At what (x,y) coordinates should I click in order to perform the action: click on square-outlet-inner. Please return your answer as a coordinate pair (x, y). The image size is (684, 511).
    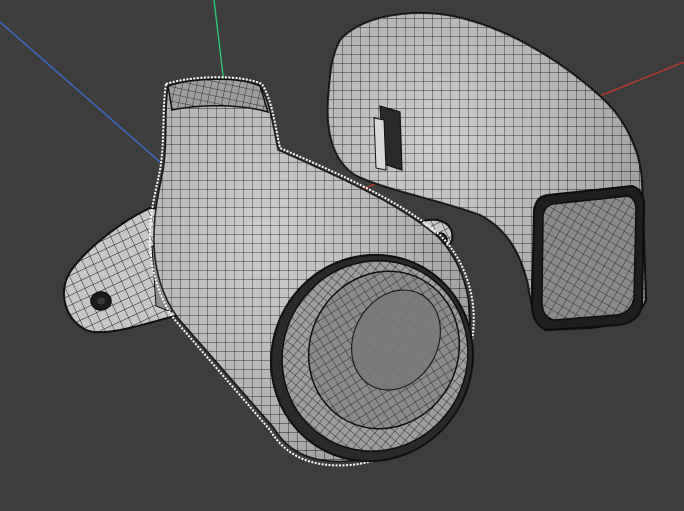
    Looking at the image, I should click on (589, 258).